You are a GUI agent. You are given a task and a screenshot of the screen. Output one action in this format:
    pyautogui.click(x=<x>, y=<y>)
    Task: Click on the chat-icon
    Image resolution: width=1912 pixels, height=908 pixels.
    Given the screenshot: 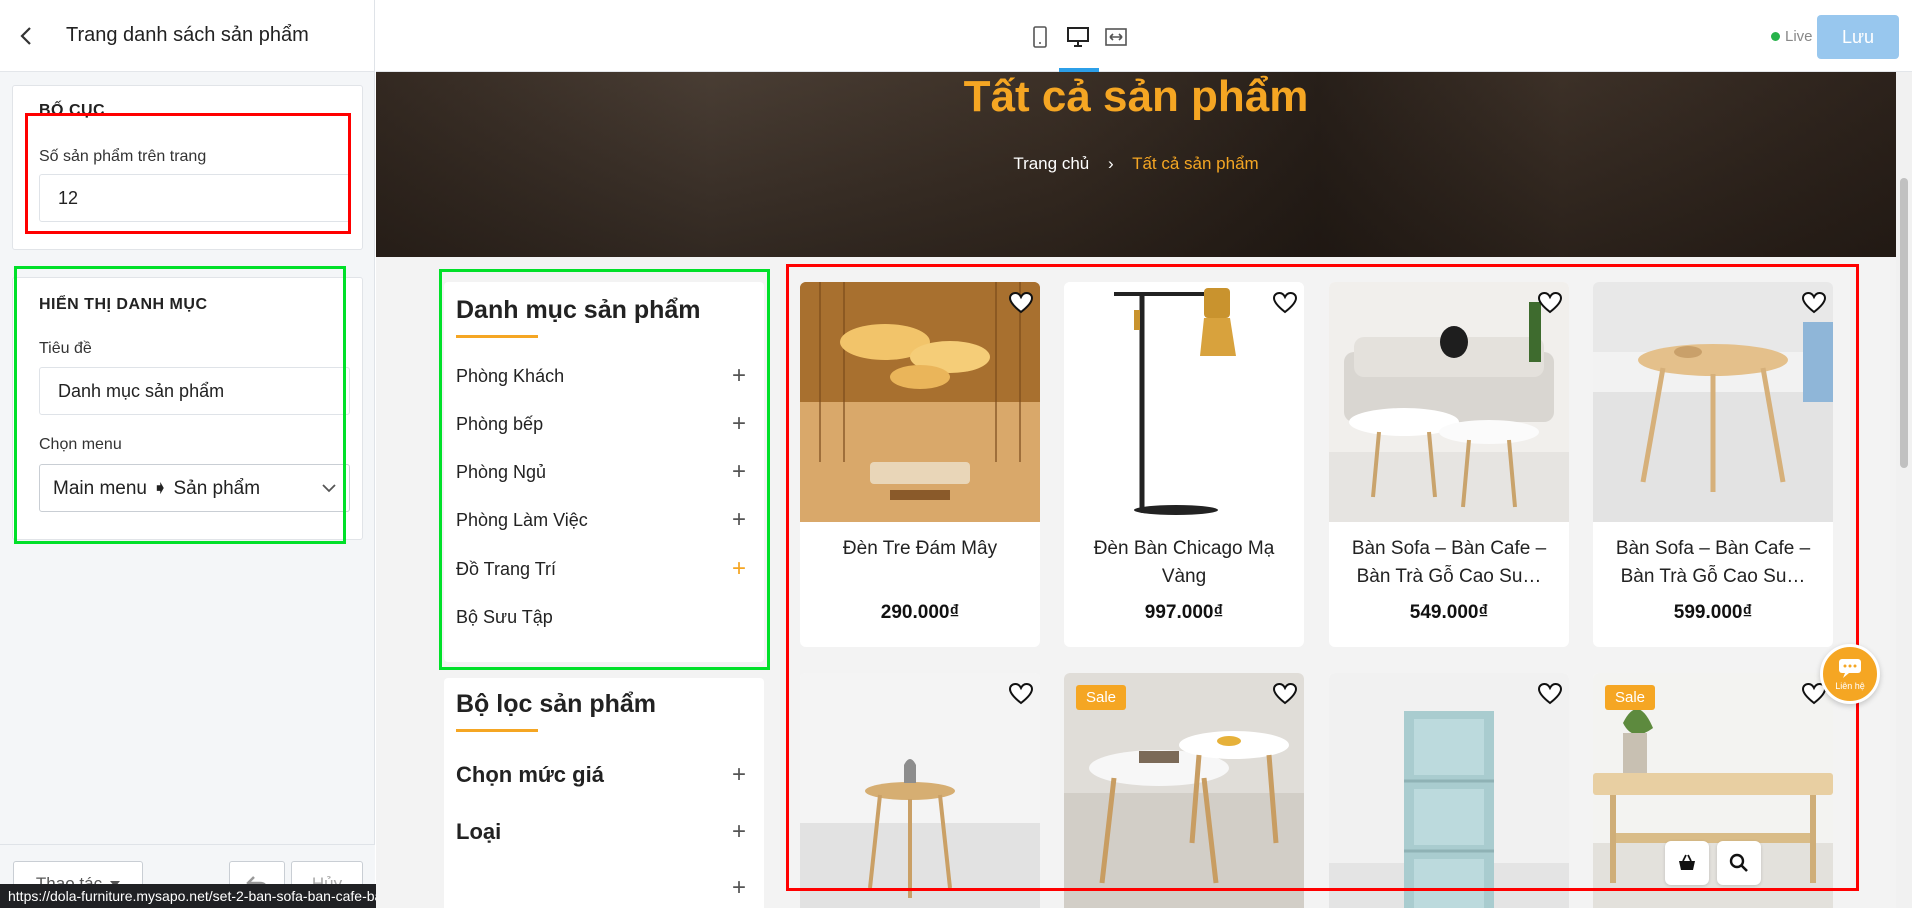 What is the action you would take?
    pyautogui.click(x=1850, y=668)
    